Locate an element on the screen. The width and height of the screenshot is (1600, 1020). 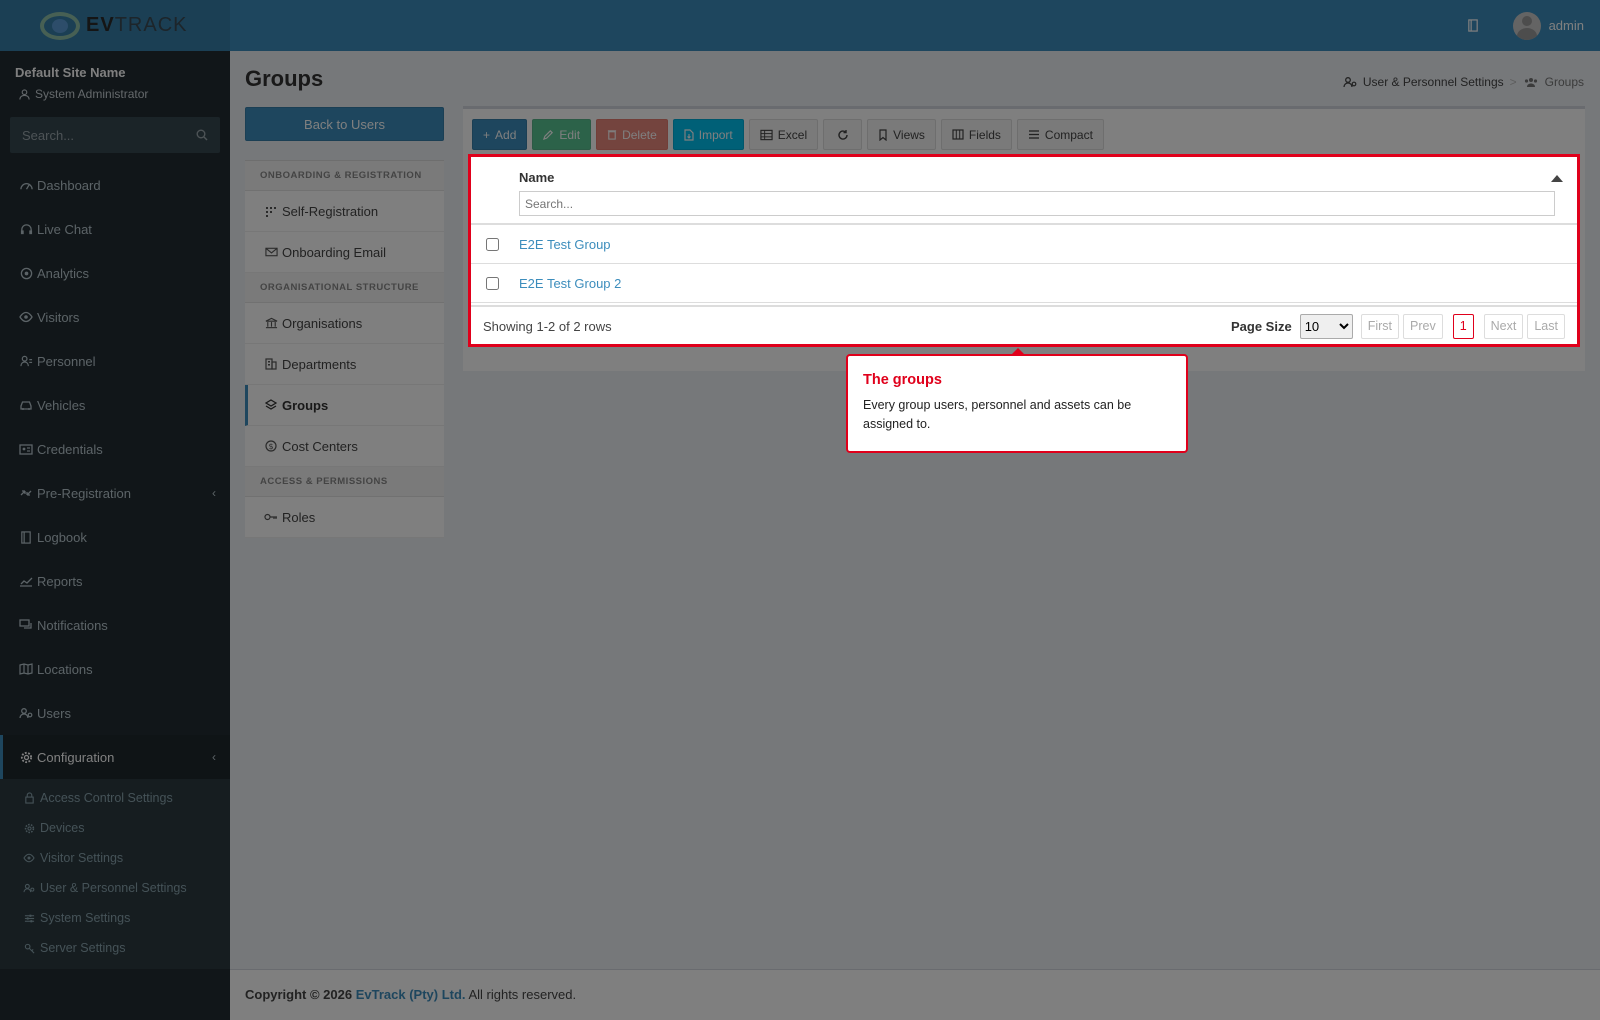
sidebar-item-reports: Reports is located at coordinates (115, 581).